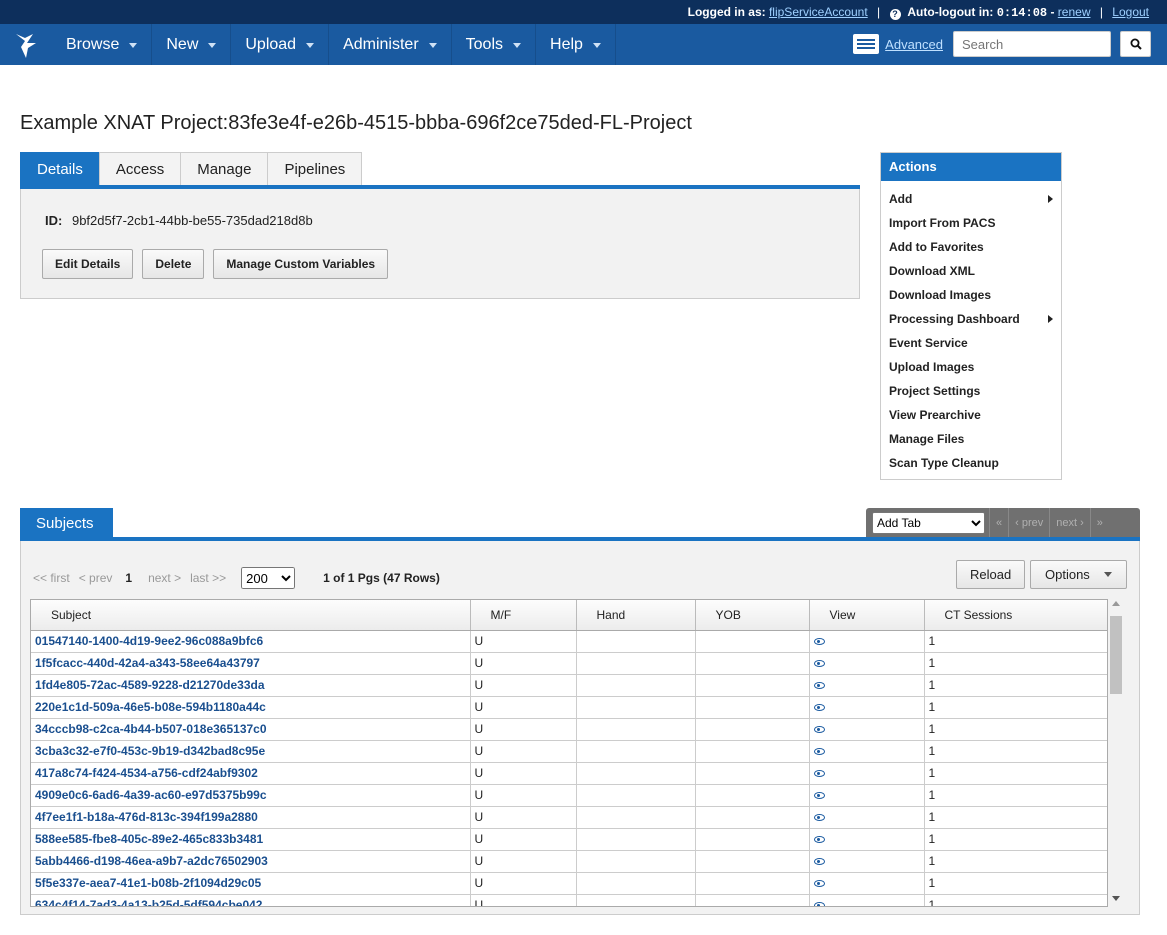 The height and width of the screenshot is (935, 1167). I want to click on pager-next: next >, so click(164, 578).